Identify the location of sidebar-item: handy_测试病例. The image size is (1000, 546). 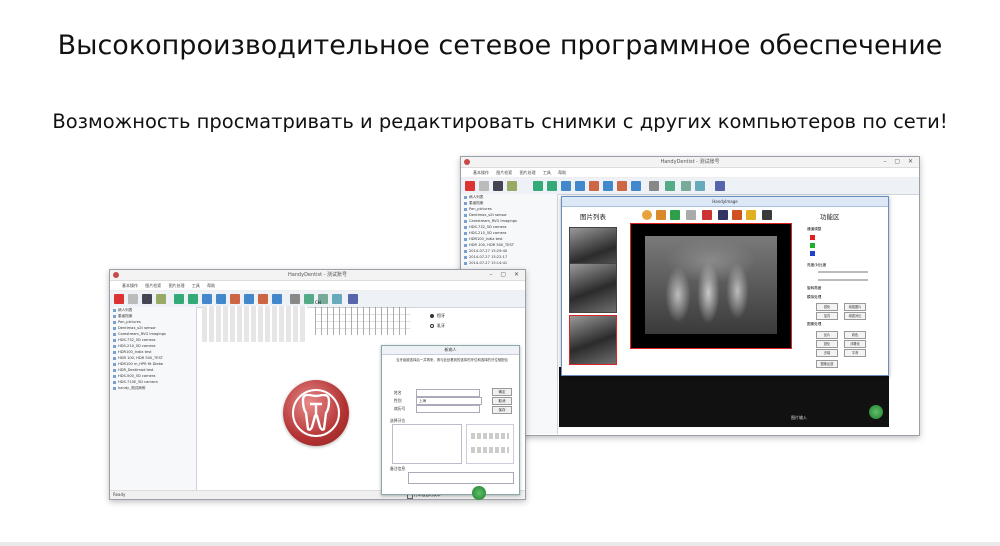
(153, 388).